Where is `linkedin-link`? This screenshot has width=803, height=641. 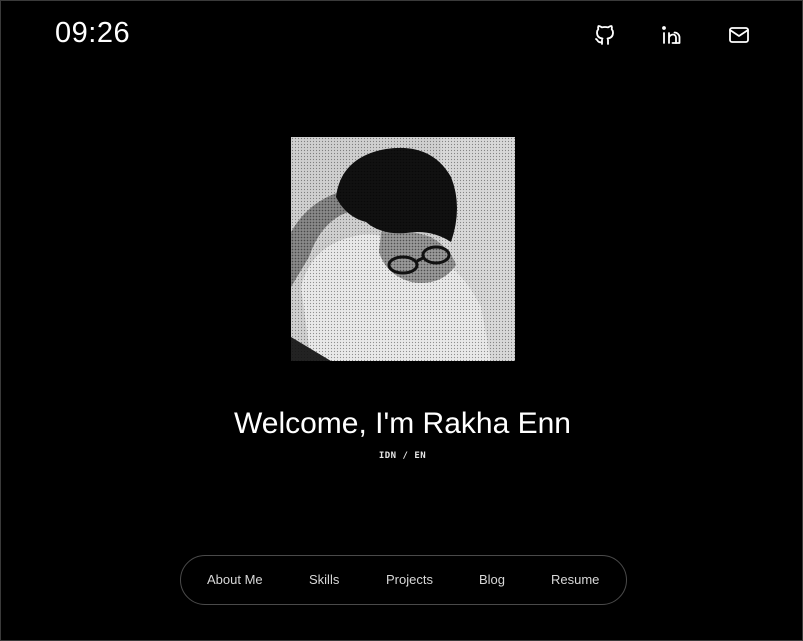
linkedin-link is located at coordinates (672, 35).